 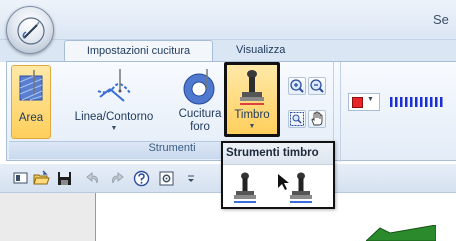 I want to click on tab-visualizza: Visualizza, so click(x=260, y=51).